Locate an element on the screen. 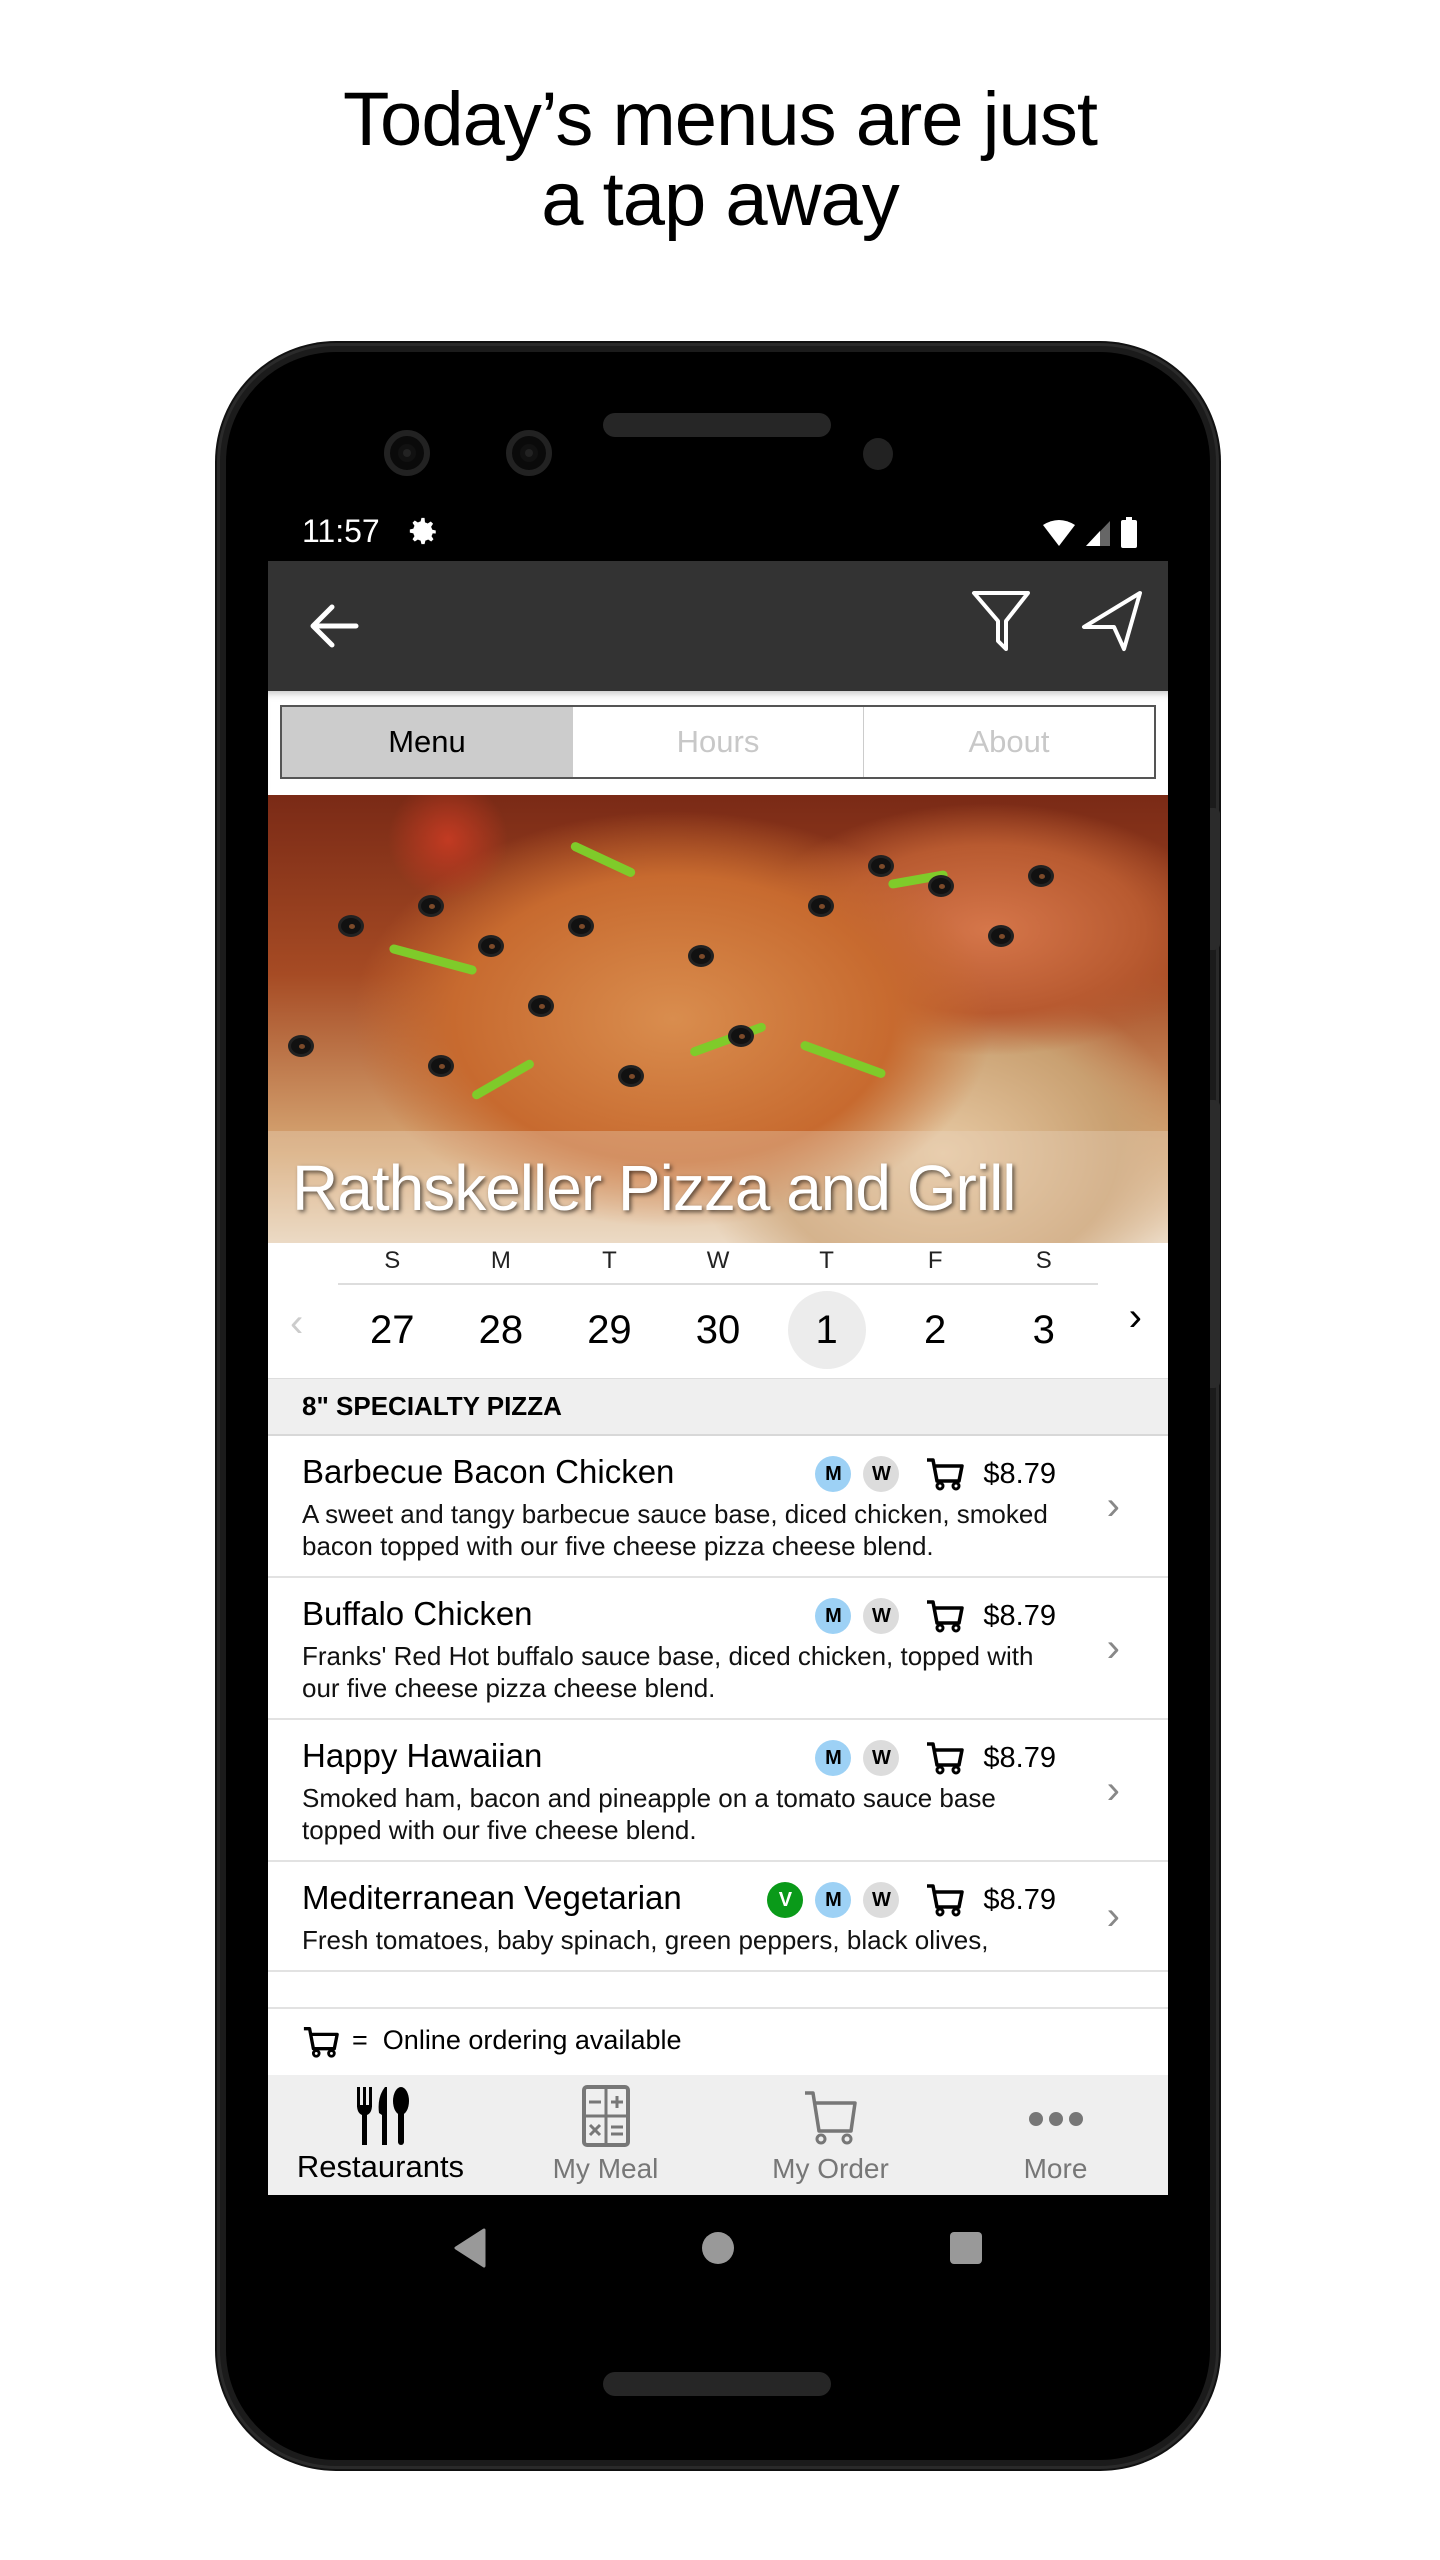 Image resolution: width=1440 pixels, height=2560 pixels. legend-label: Online ordering available is located at coordinates (532, 2040).